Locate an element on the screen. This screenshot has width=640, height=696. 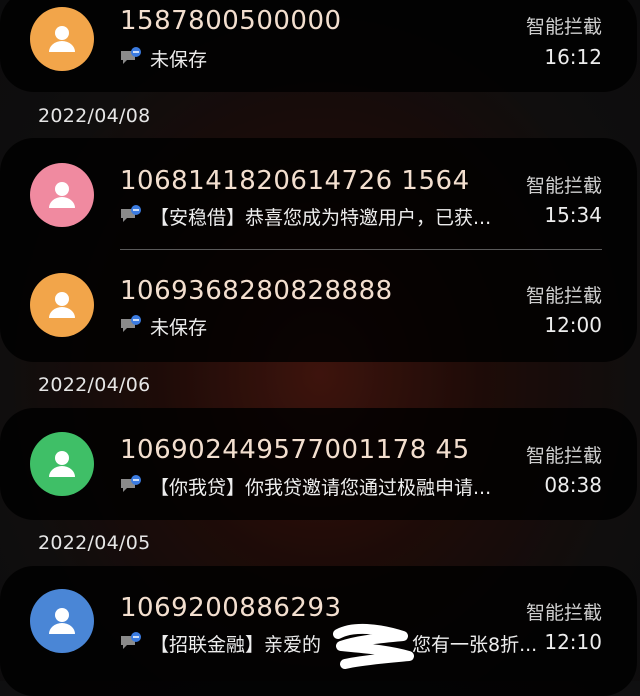
message-time: 12:00 is located at coordinates (573, 325).